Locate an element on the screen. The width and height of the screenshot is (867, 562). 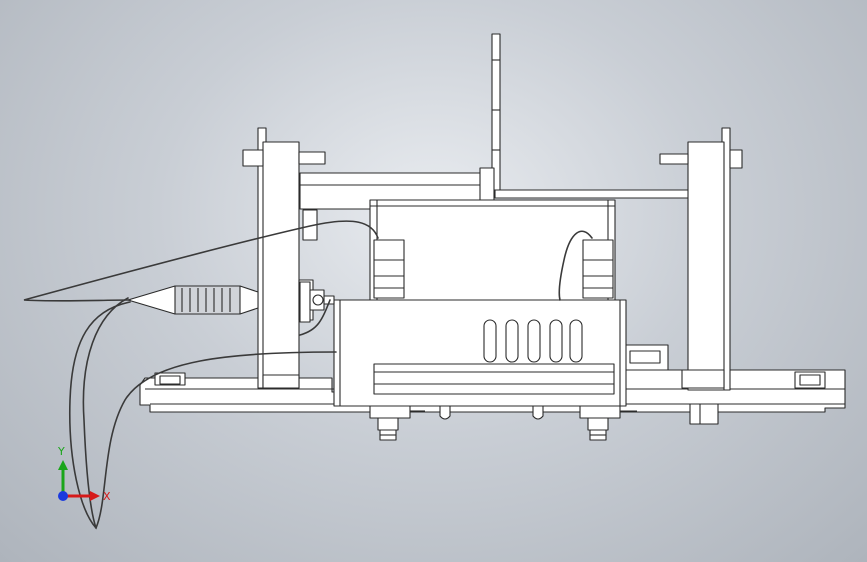
x-axis-label: X is located at coordinates (107, 496).